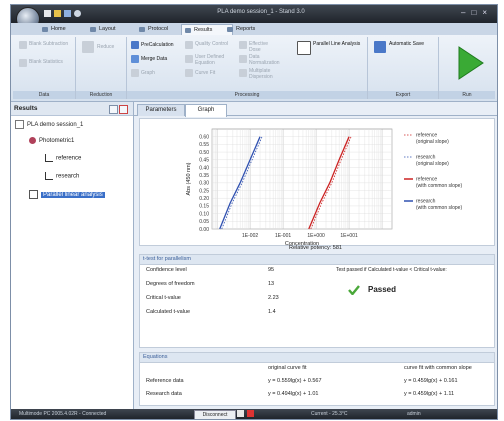 This screenshot has width=504, height=421. Describe the element at coordinates (170, 284) in the screenshot. I see `ttest-label: Degrees of freedom` at that location.